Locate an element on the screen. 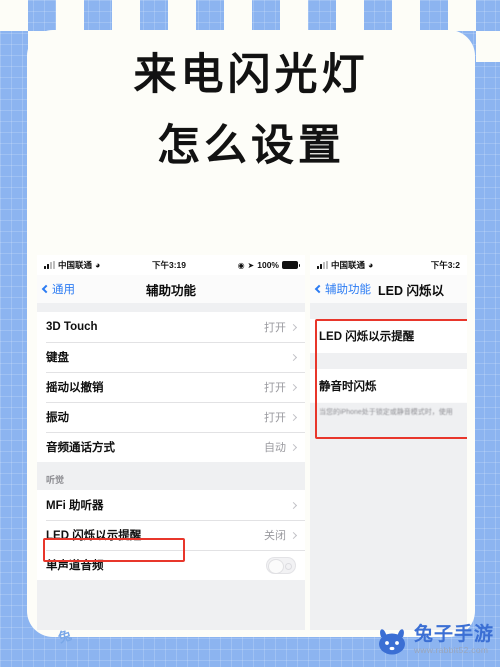 The height and width of the screenshot is (667, 500). table-row: 音频通话方式 自动 is located at coordinates (171, 447).